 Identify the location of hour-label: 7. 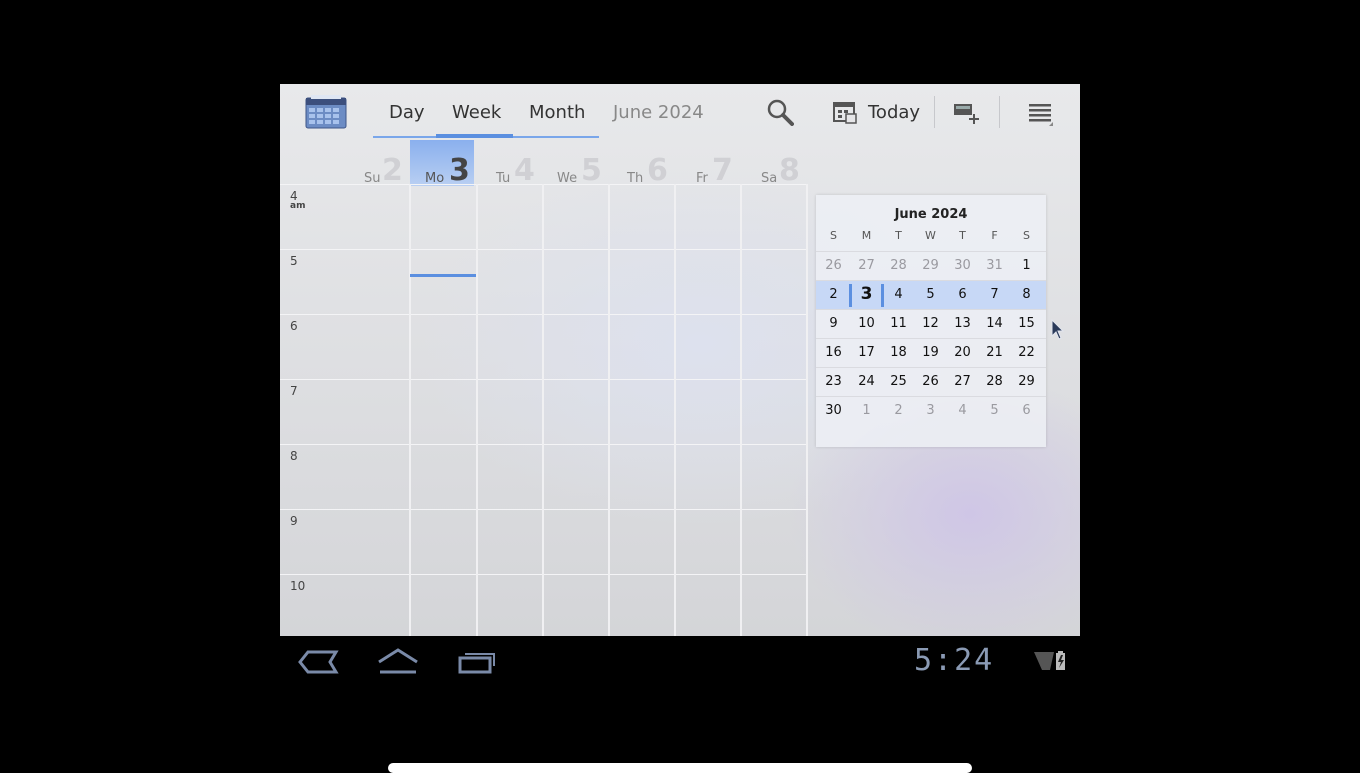
(294, 391).